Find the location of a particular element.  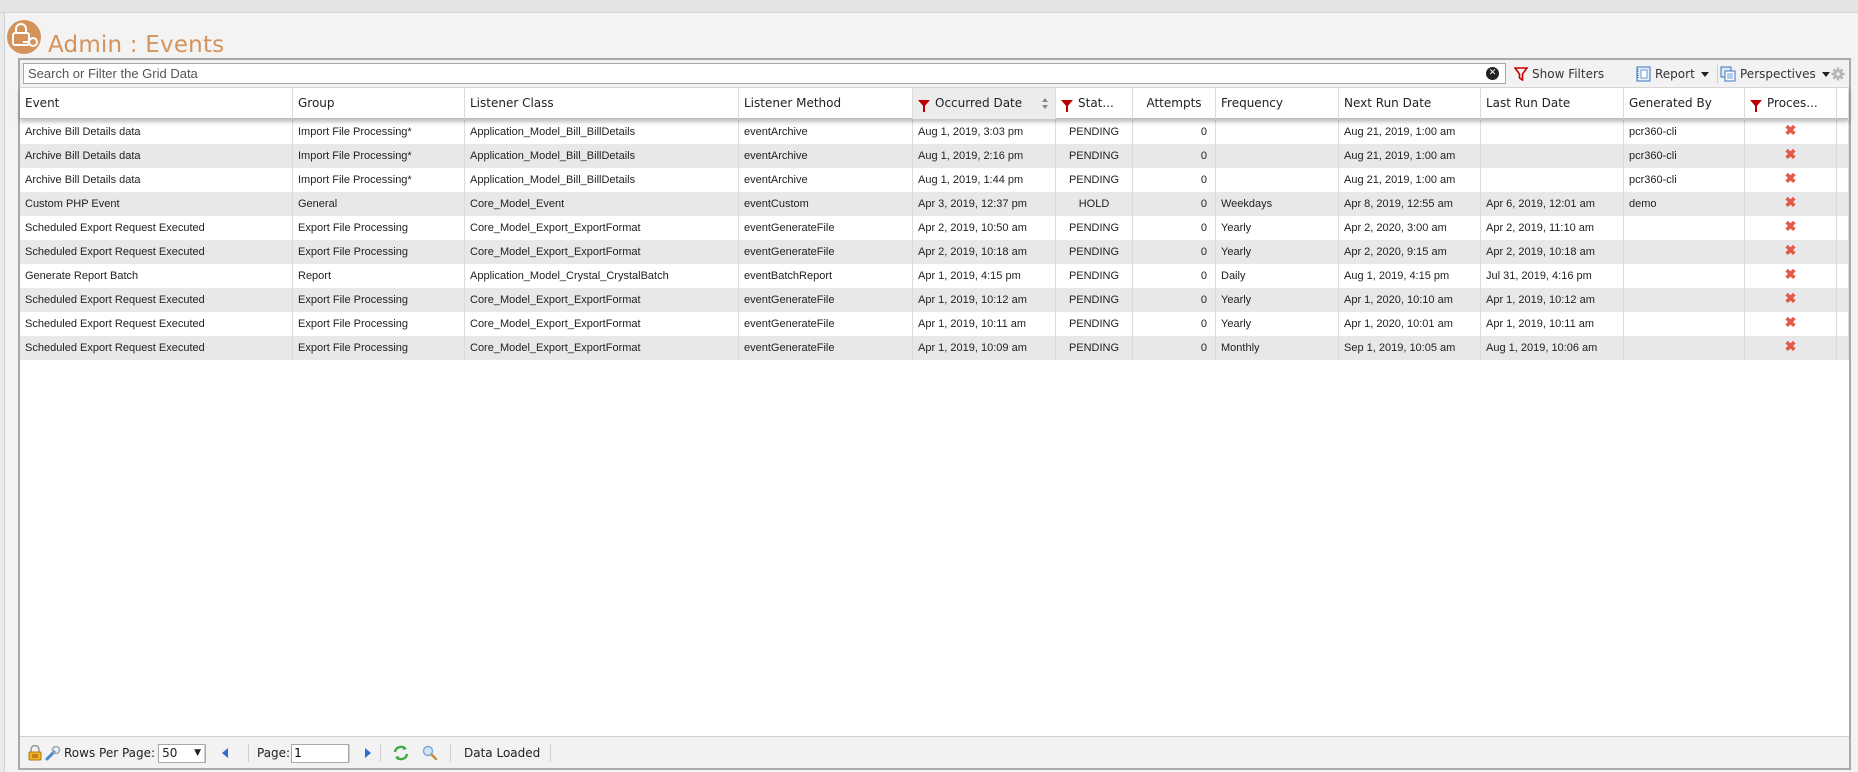

cell-frequency: Weekdays is located at coordinates (1277, 204).